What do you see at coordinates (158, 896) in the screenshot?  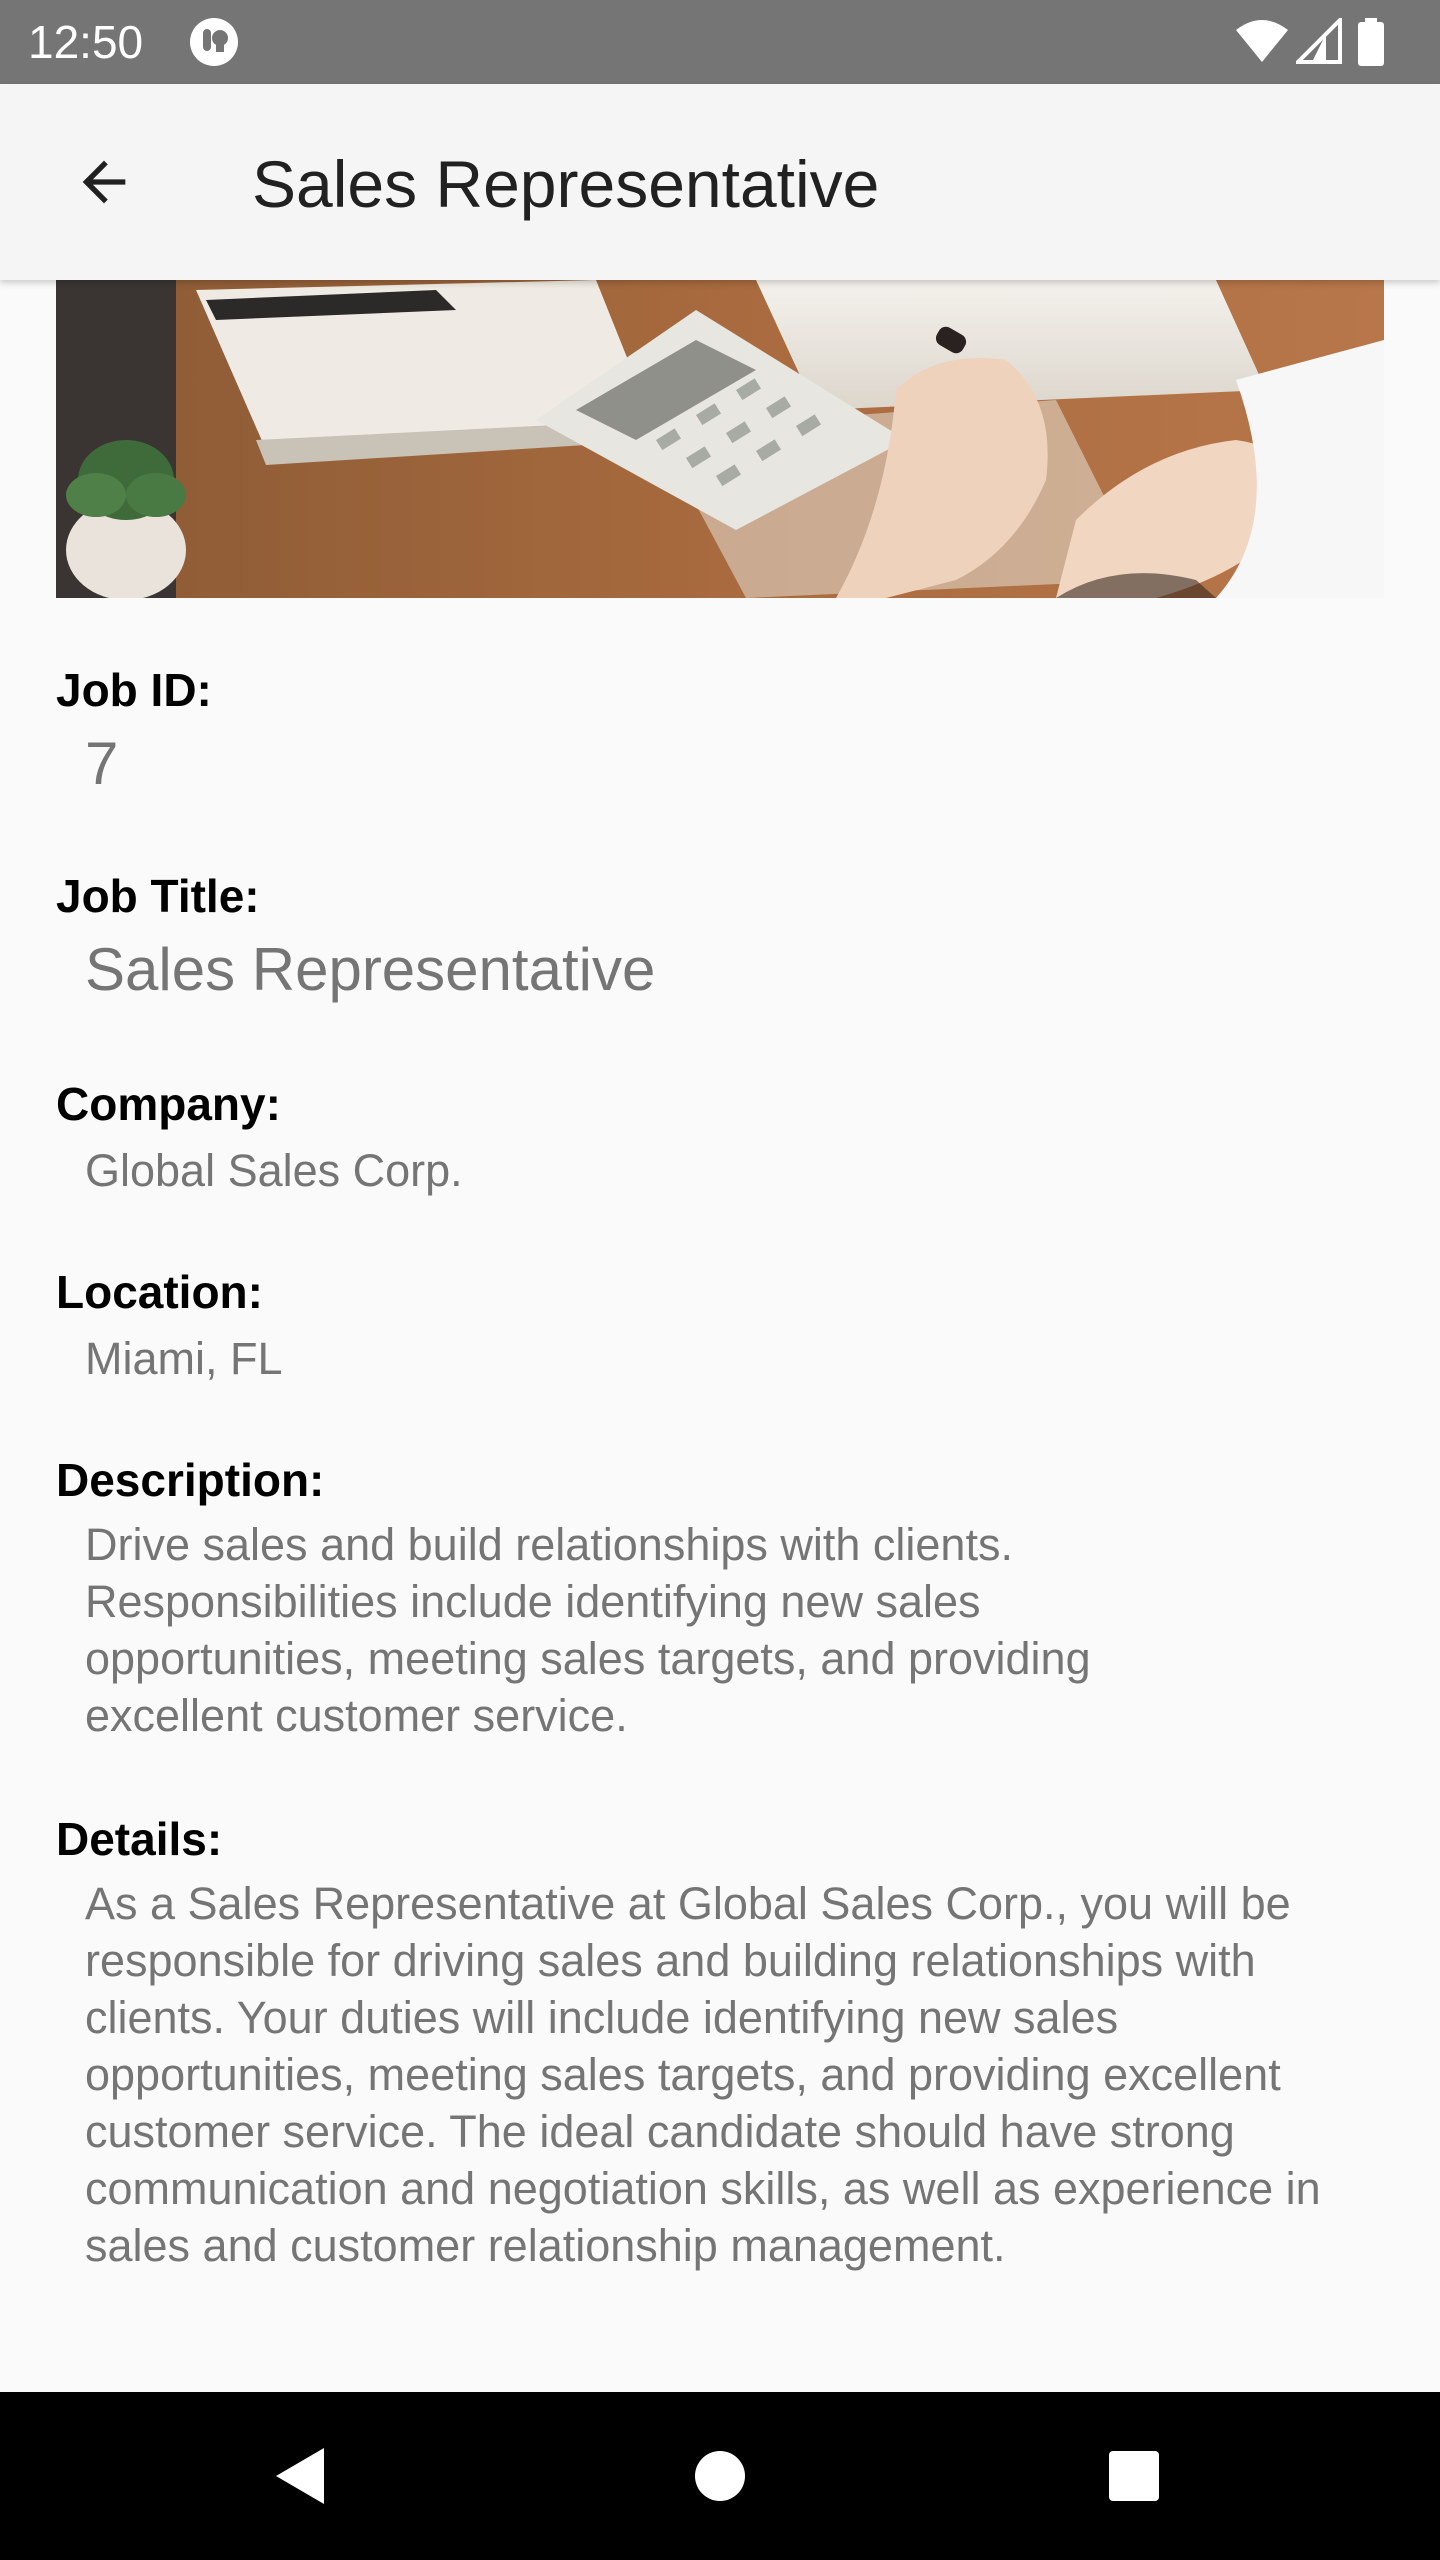 I see `job-title-label: Job Title:` at bounding box center [158, 896].